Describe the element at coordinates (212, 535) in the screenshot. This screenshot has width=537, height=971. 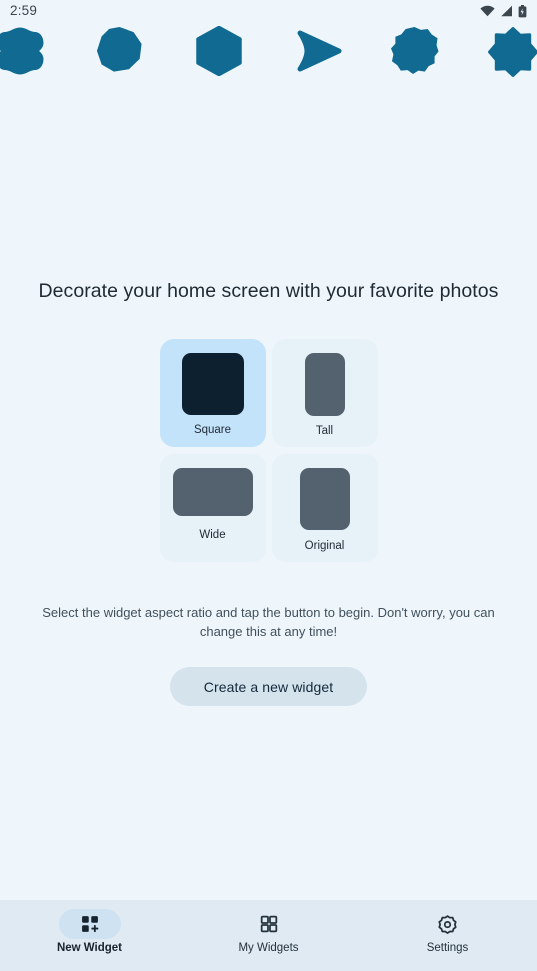
I see `ratio-label-wide: Wide` at that location.